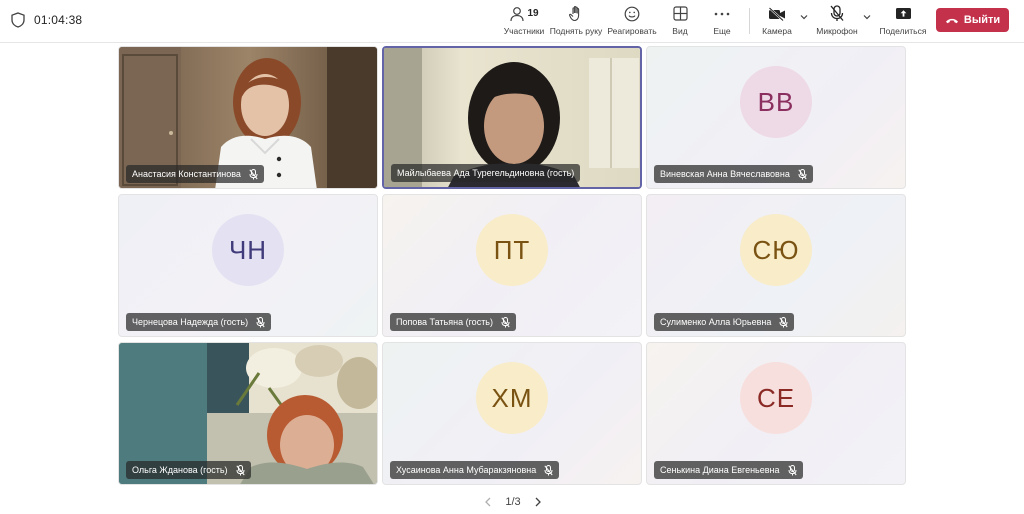 The width and height of the screenshot is (1024, 514). What do you see at coordinates (186, 174) in the screenshot?
I see `participant-name: Анастасия Константинова` at bounding box center [186, 174].